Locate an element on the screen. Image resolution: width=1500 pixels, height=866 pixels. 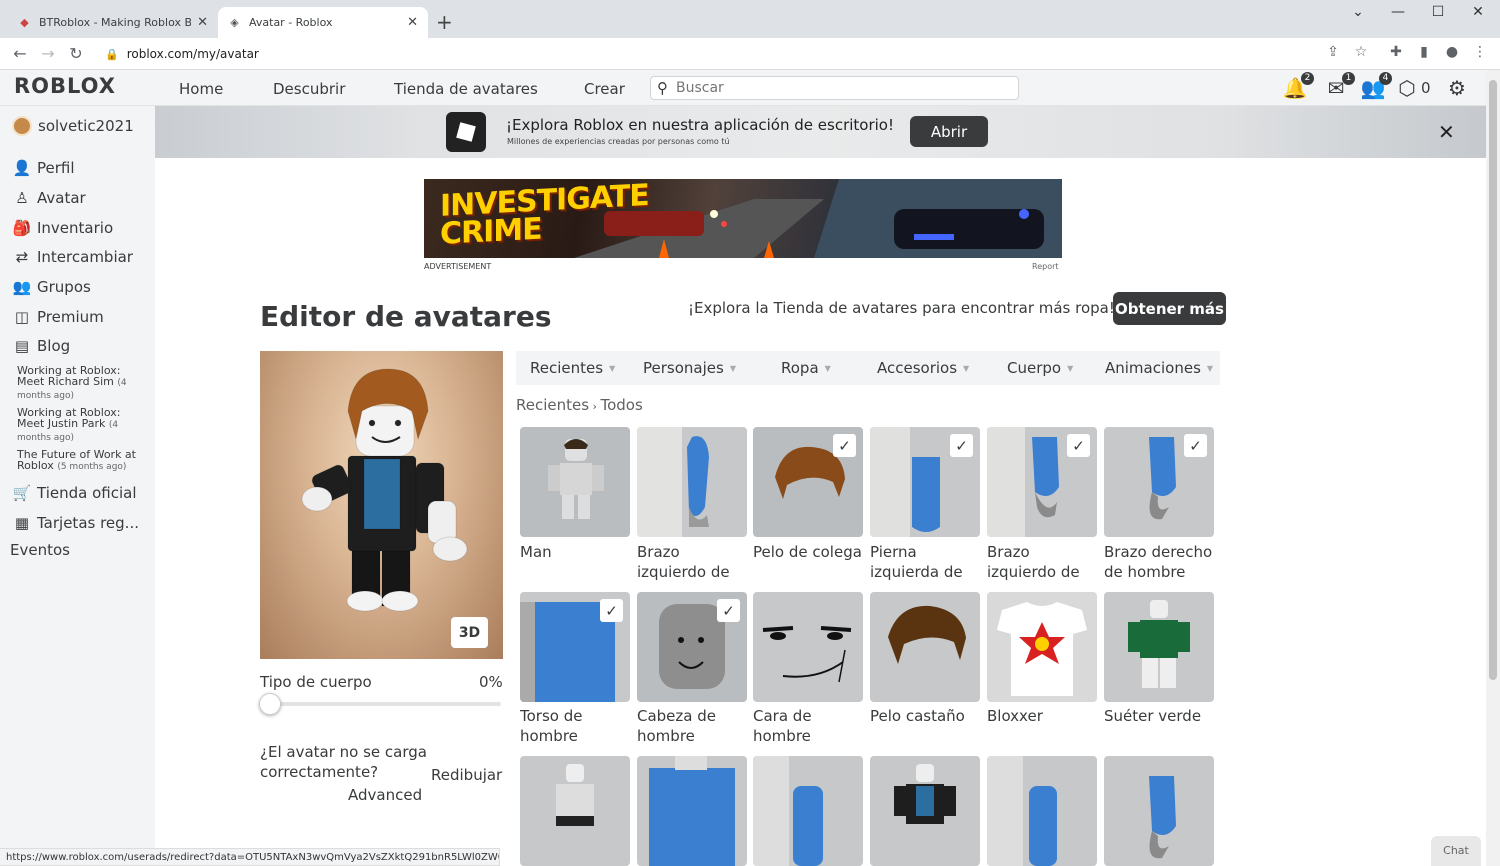
body-type-slider-track is located at coordinates (383, 704).